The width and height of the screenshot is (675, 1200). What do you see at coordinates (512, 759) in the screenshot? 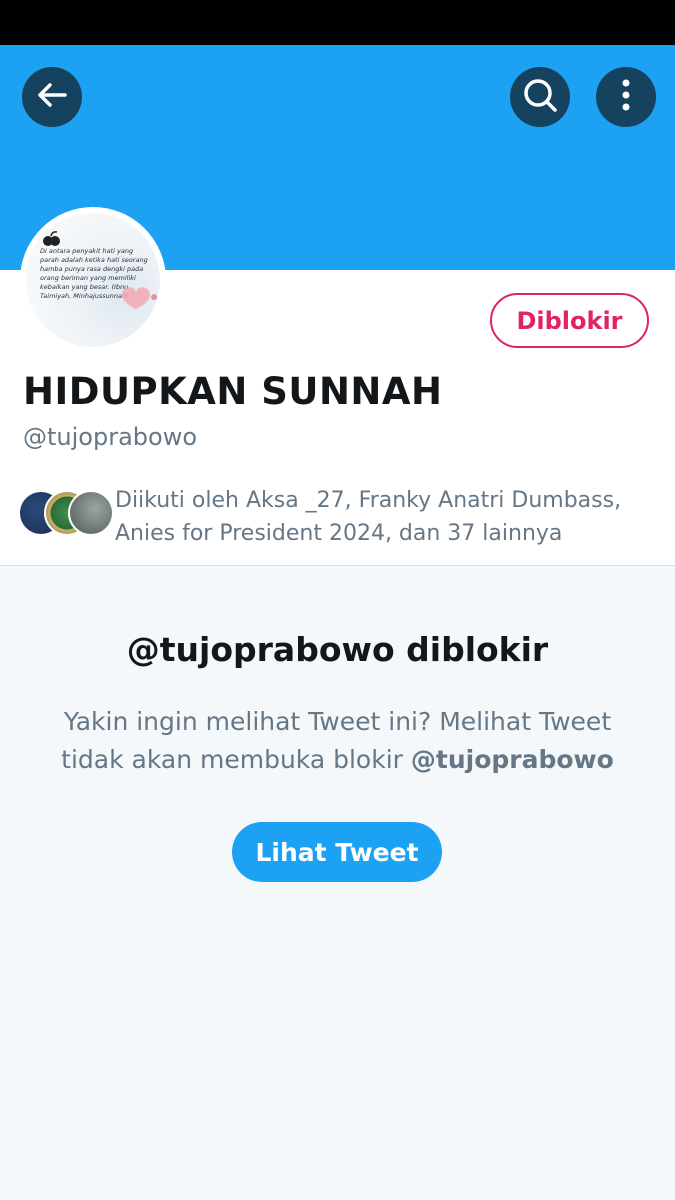
I see `blocked-handle: @tujoprabowo` at bounding box center [512, 759].